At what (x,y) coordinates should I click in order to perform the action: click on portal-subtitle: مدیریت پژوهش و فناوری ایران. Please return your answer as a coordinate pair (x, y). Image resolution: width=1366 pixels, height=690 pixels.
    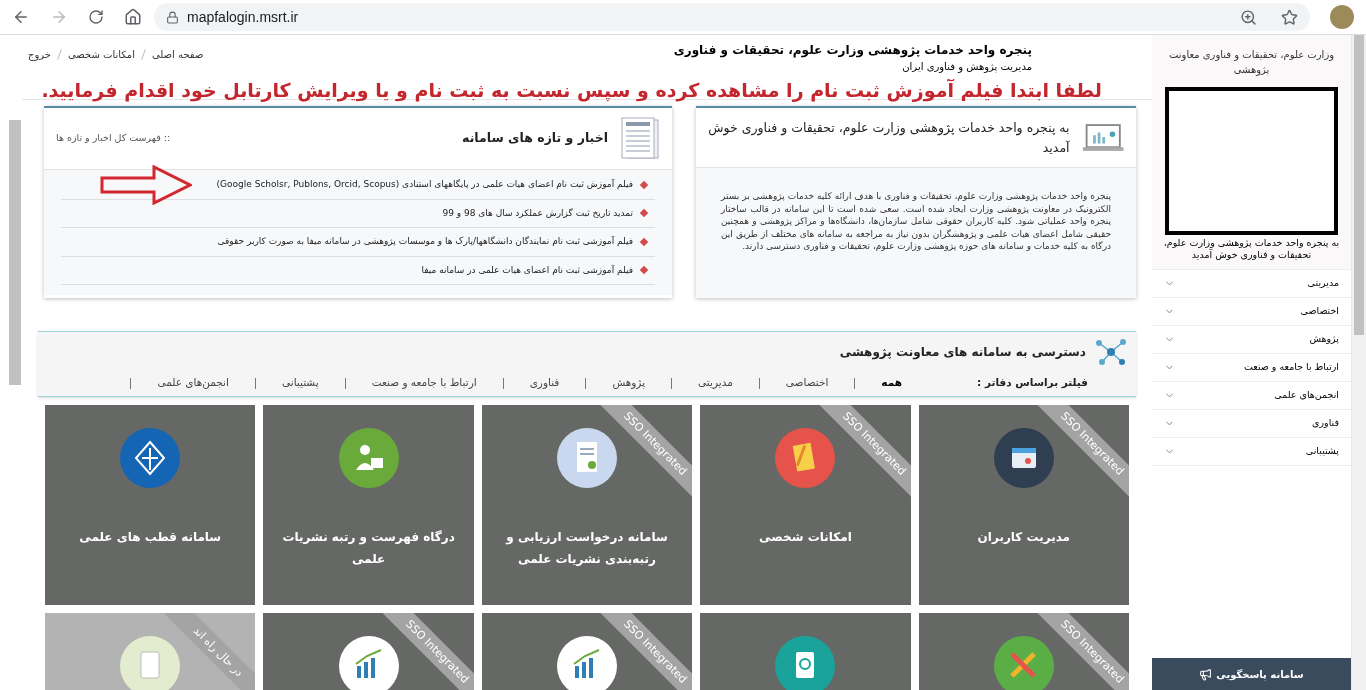
    Looking at the image, I should click on (967, 67).